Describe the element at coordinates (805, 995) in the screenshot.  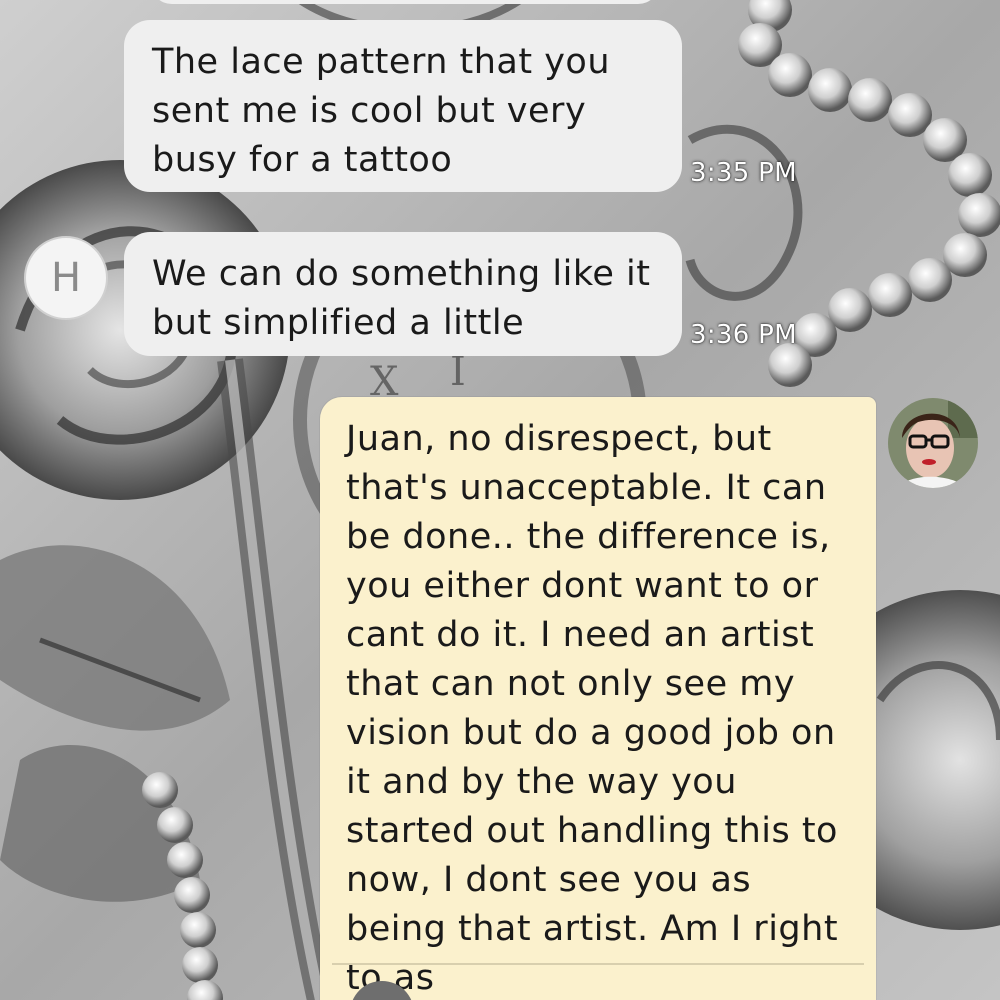
I see `chevron-down-icon: ⌄` at that location.